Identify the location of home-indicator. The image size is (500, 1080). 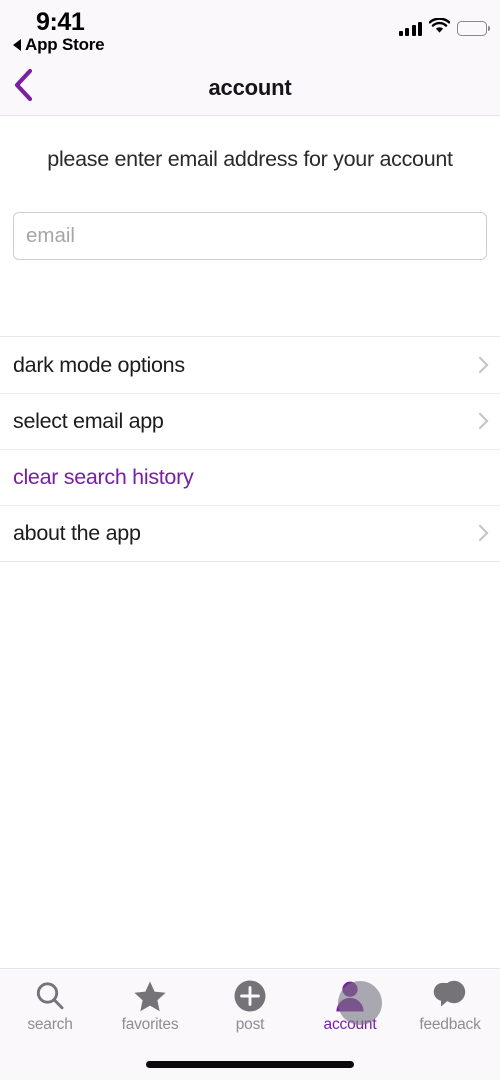
(250, 1064).